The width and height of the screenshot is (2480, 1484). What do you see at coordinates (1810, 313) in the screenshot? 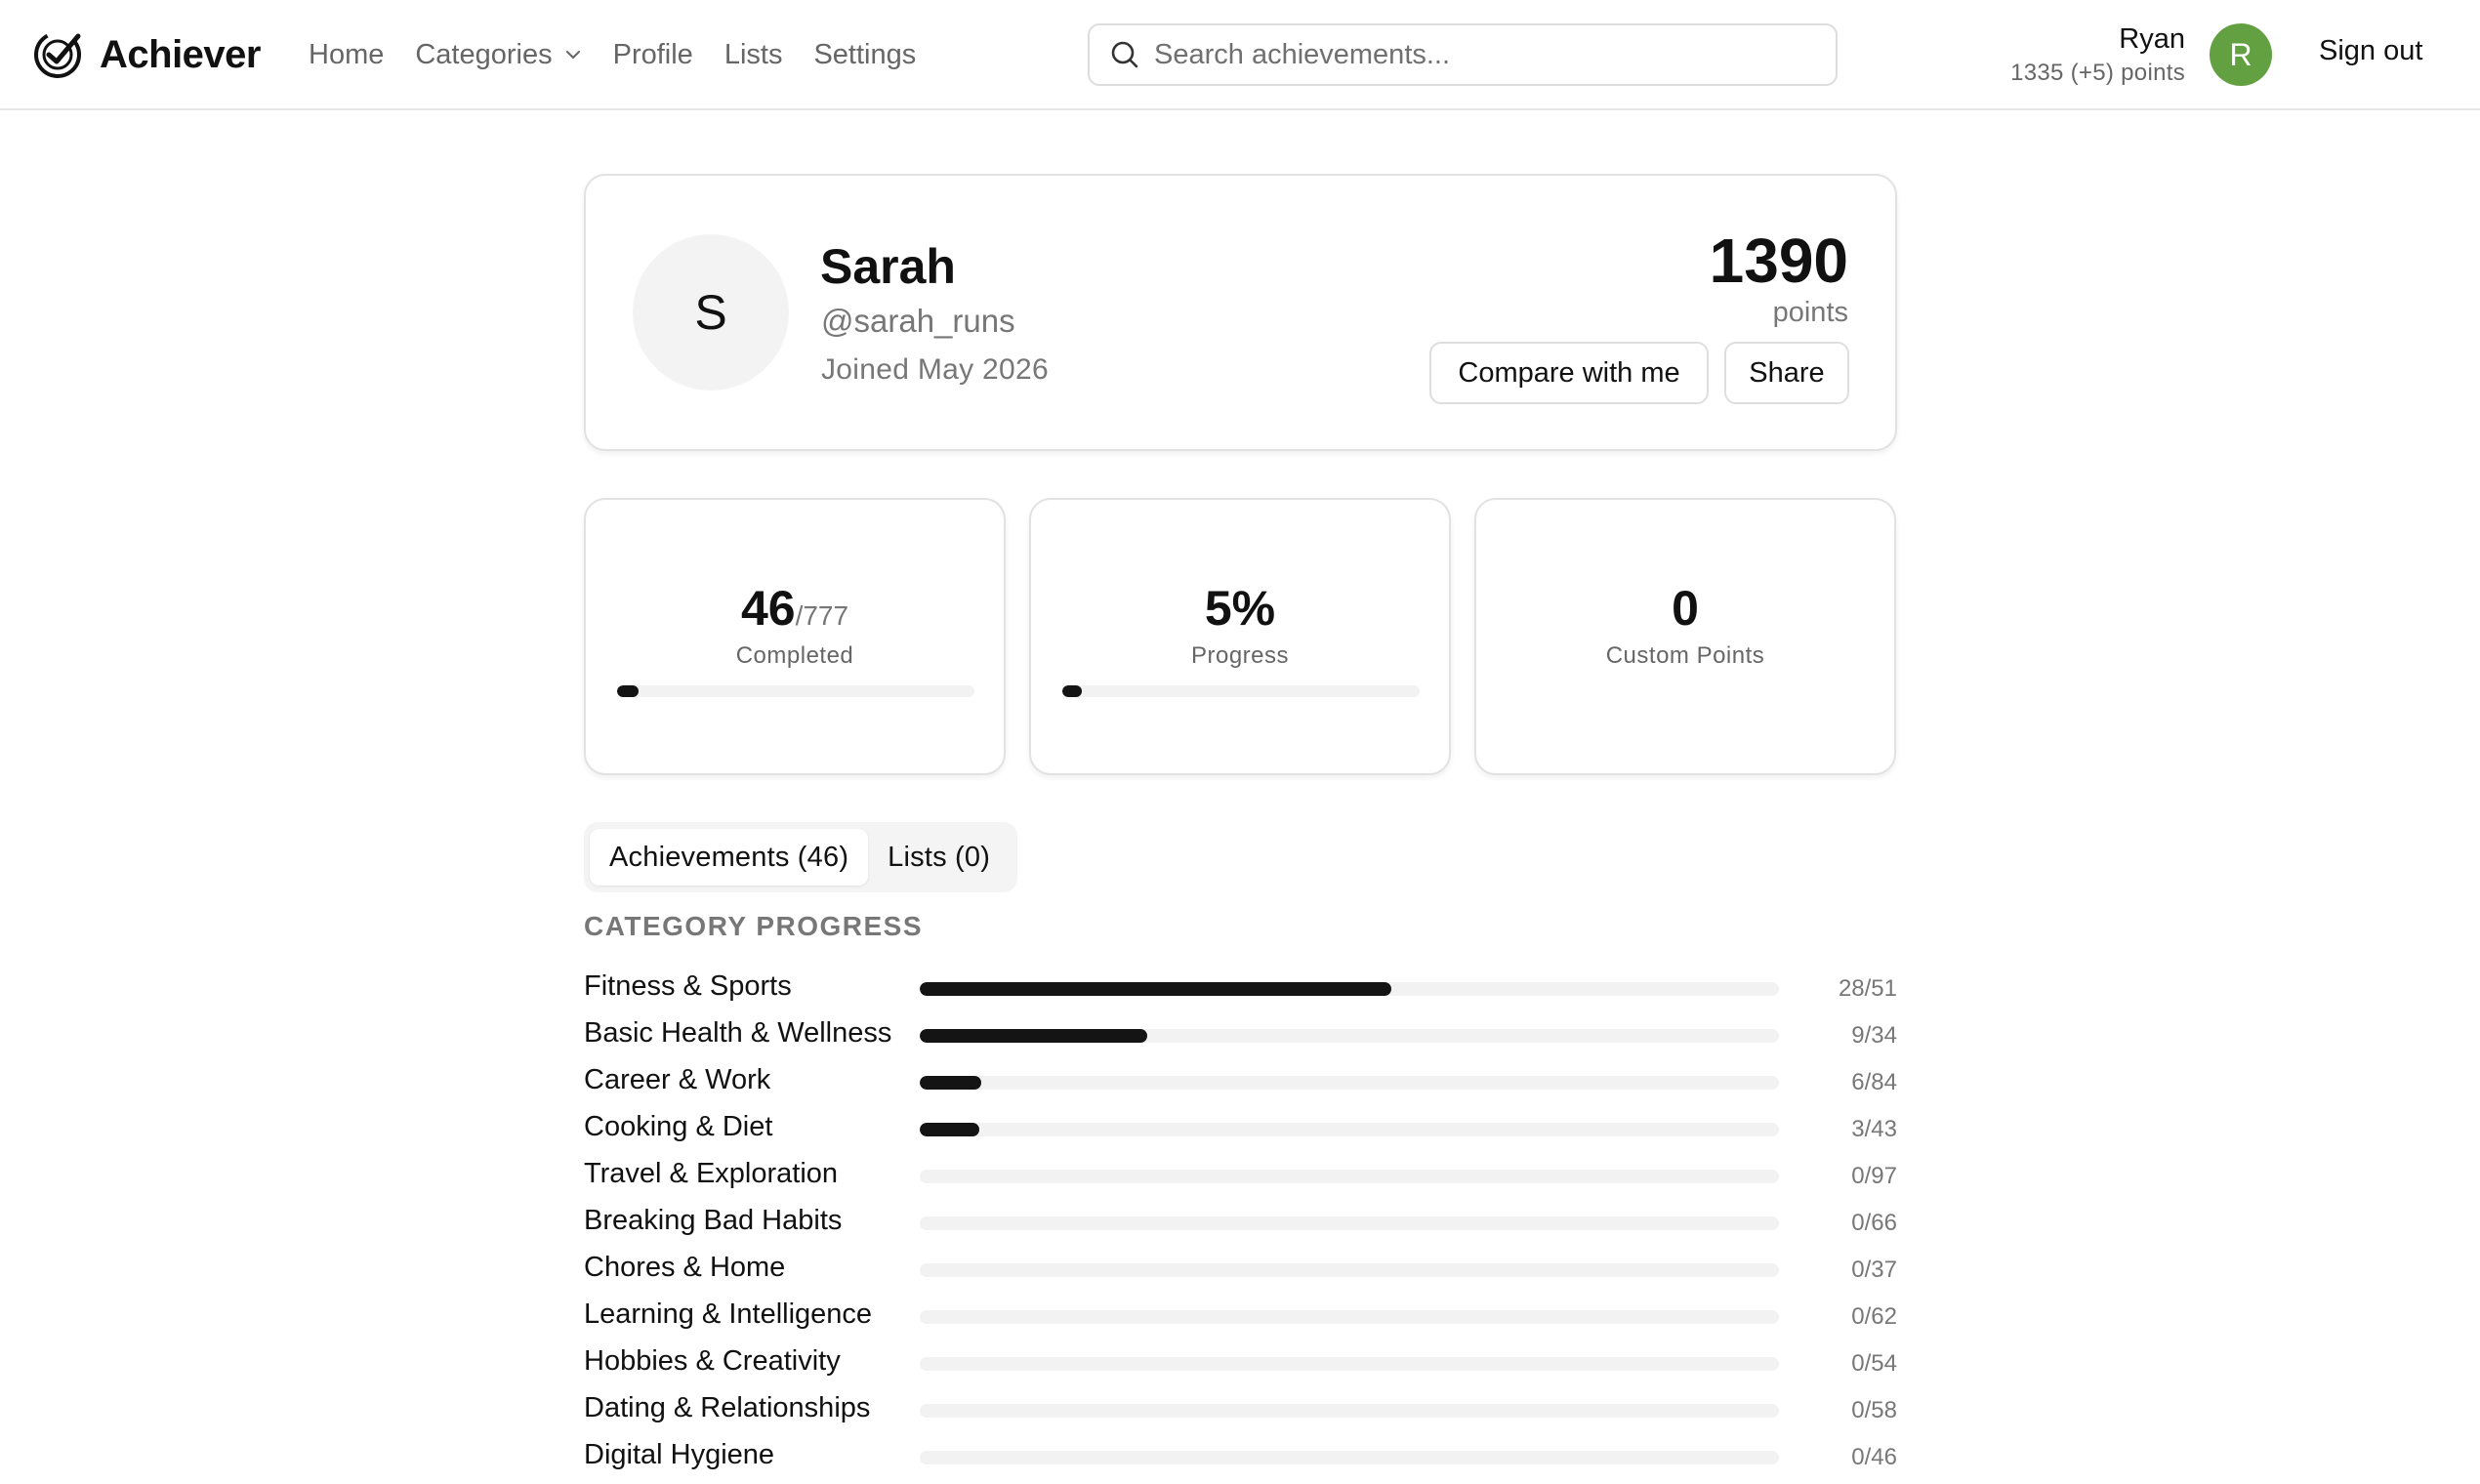
I see `profile-points-label: points` at bounding box center [1810, 313].